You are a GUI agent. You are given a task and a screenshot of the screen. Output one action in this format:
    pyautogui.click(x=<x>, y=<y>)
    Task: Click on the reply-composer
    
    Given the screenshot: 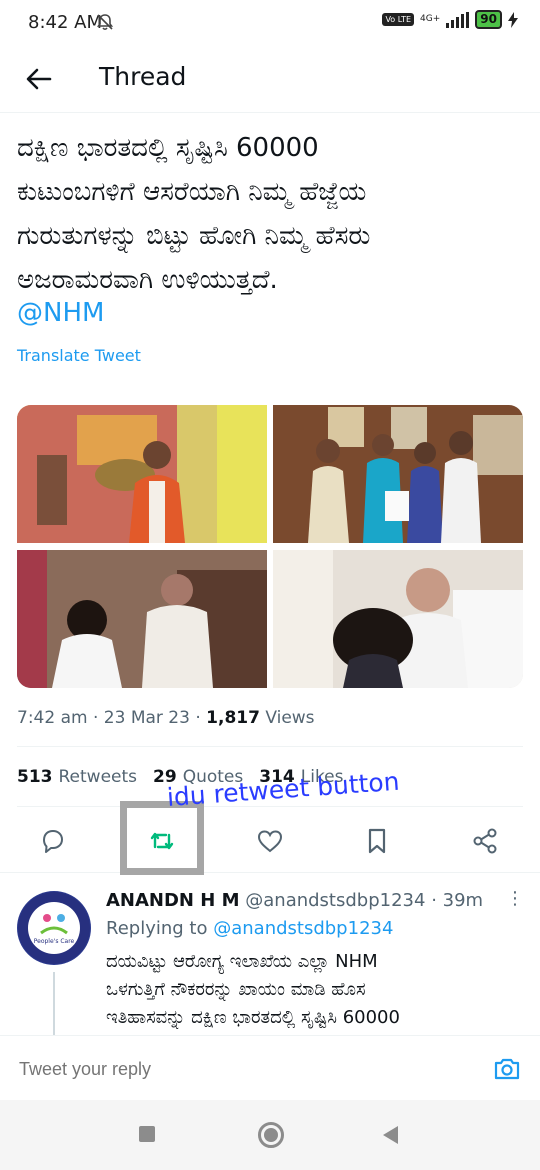 What is the action you would take?
    pyautogui.click(x=270, y=1067)
    